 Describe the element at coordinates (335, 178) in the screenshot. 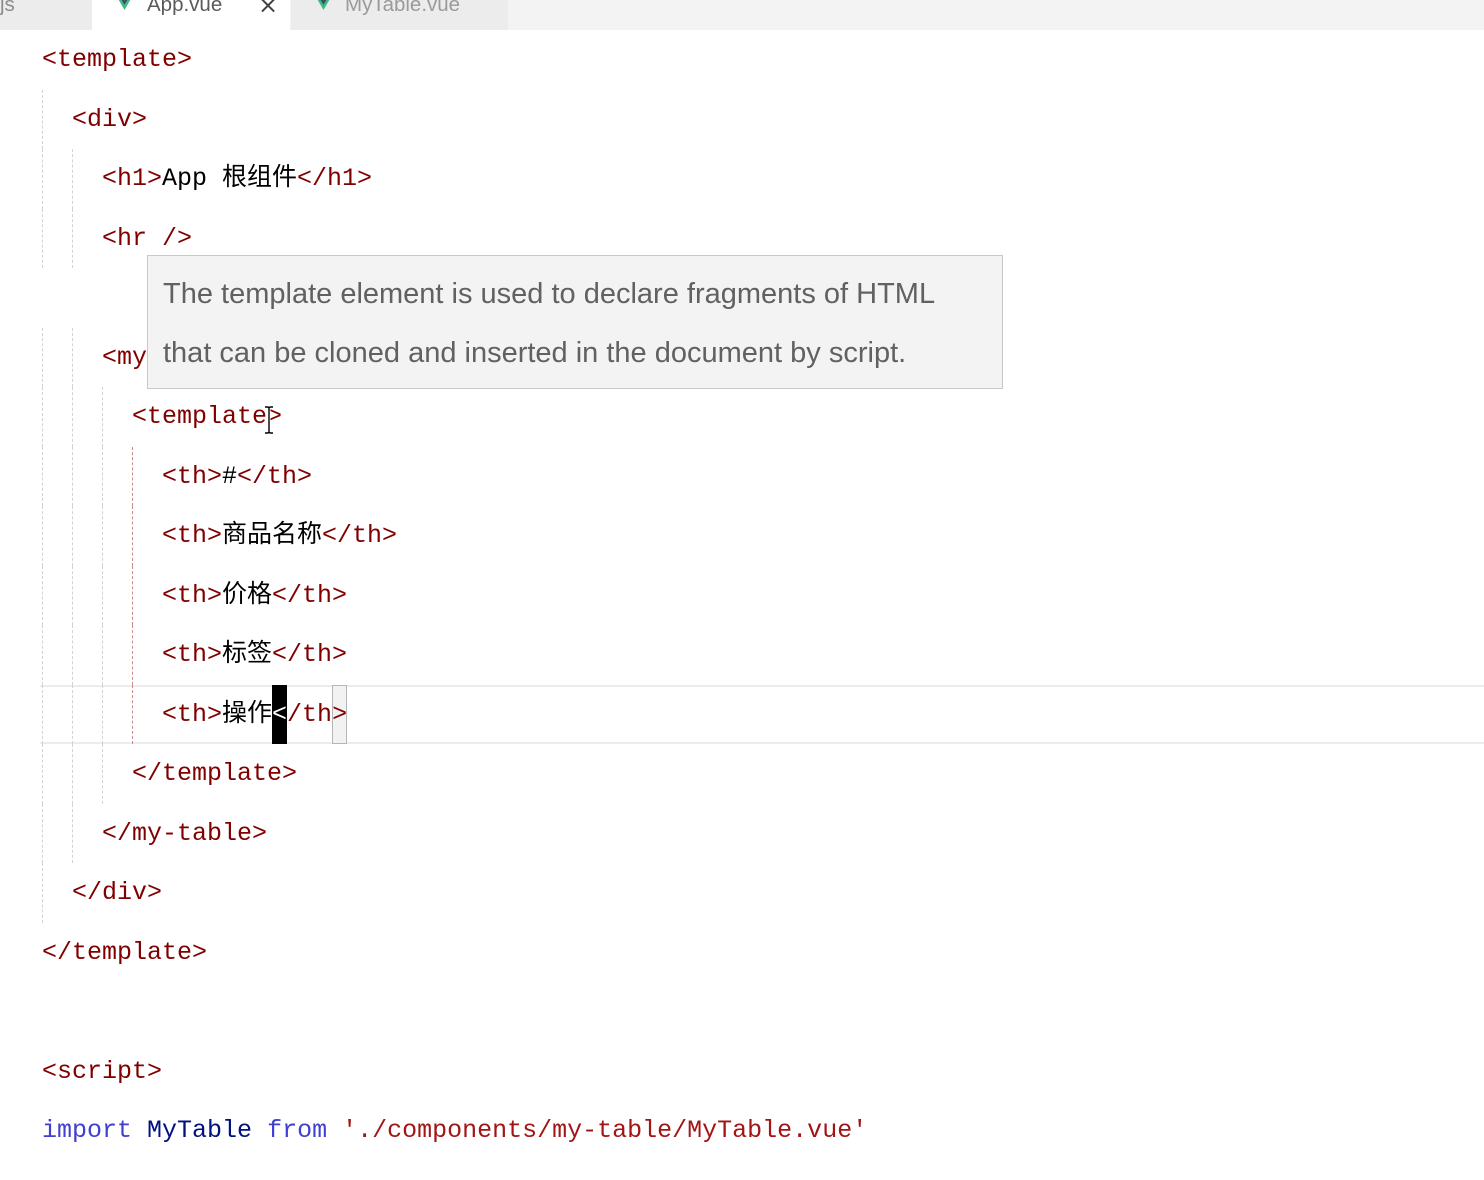

I see `tag-token: </h1>` at that location.